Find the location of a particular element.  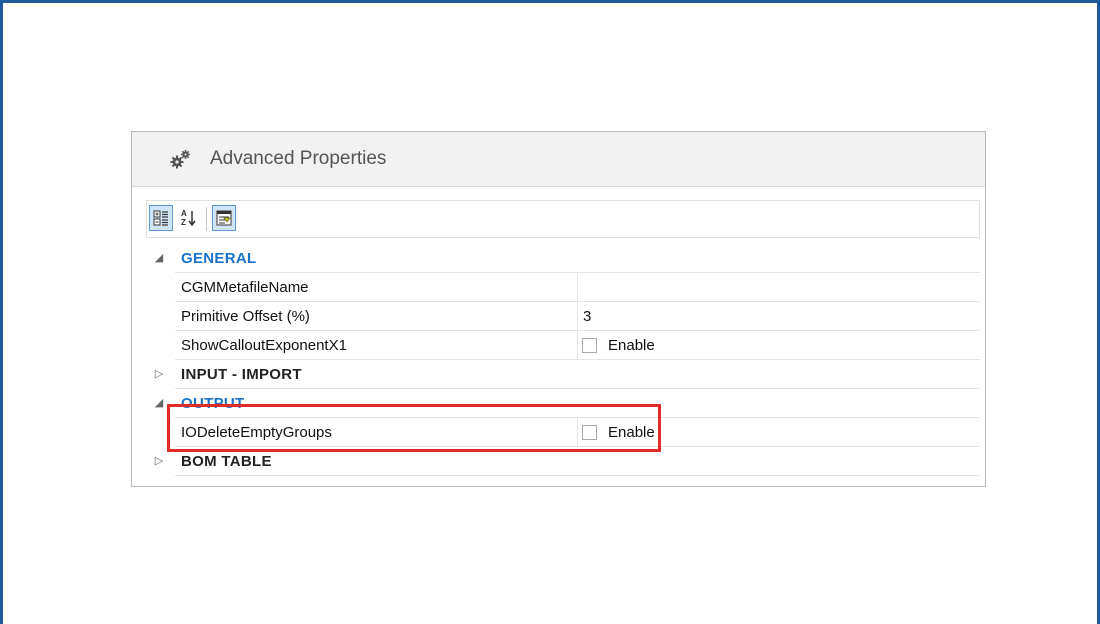

checkbox-label: Enable is located at coordinates (631, 345).